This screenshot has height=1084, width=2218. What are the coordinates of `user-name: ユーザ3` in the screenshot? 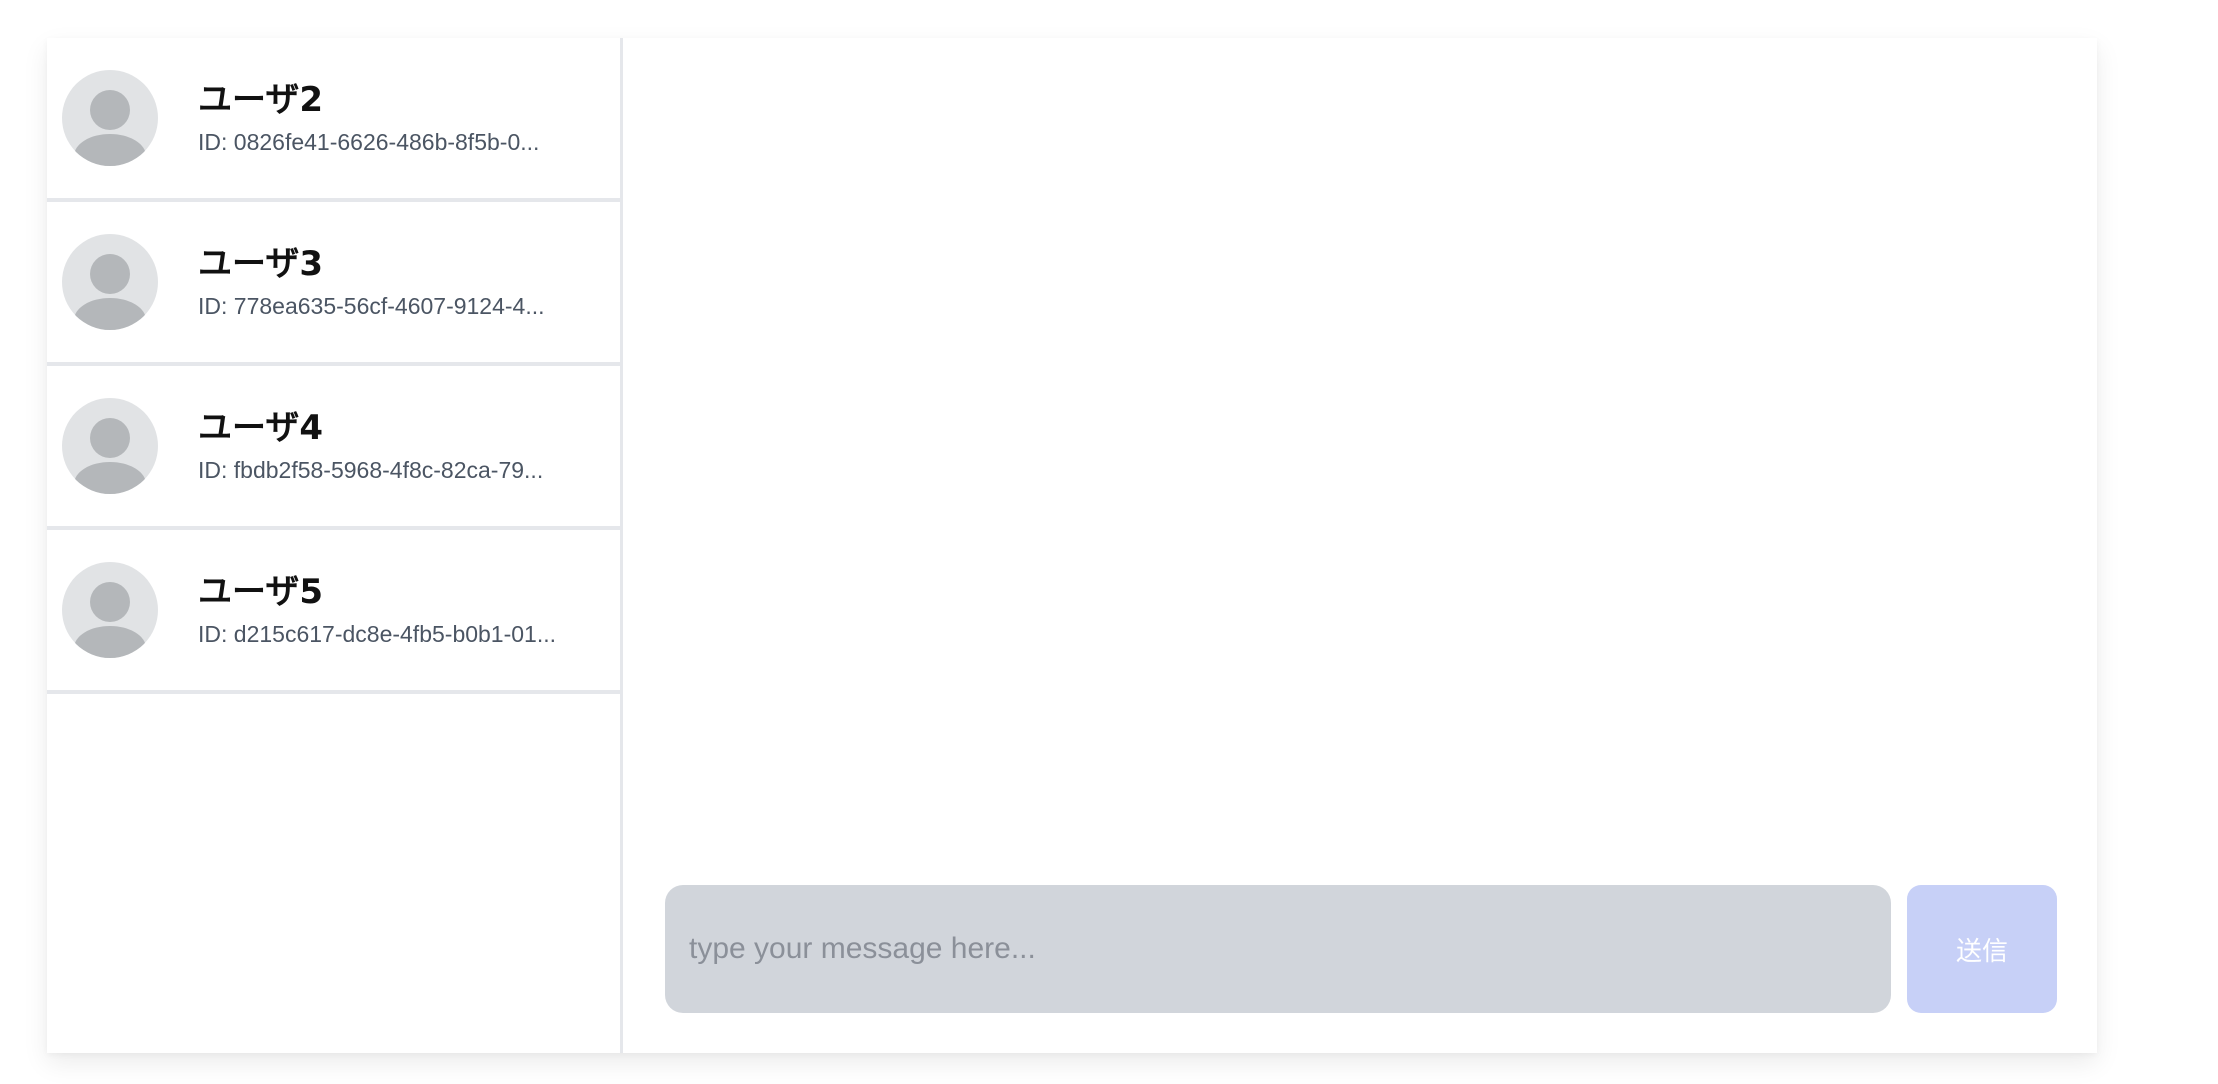 It's located at (260, 264).